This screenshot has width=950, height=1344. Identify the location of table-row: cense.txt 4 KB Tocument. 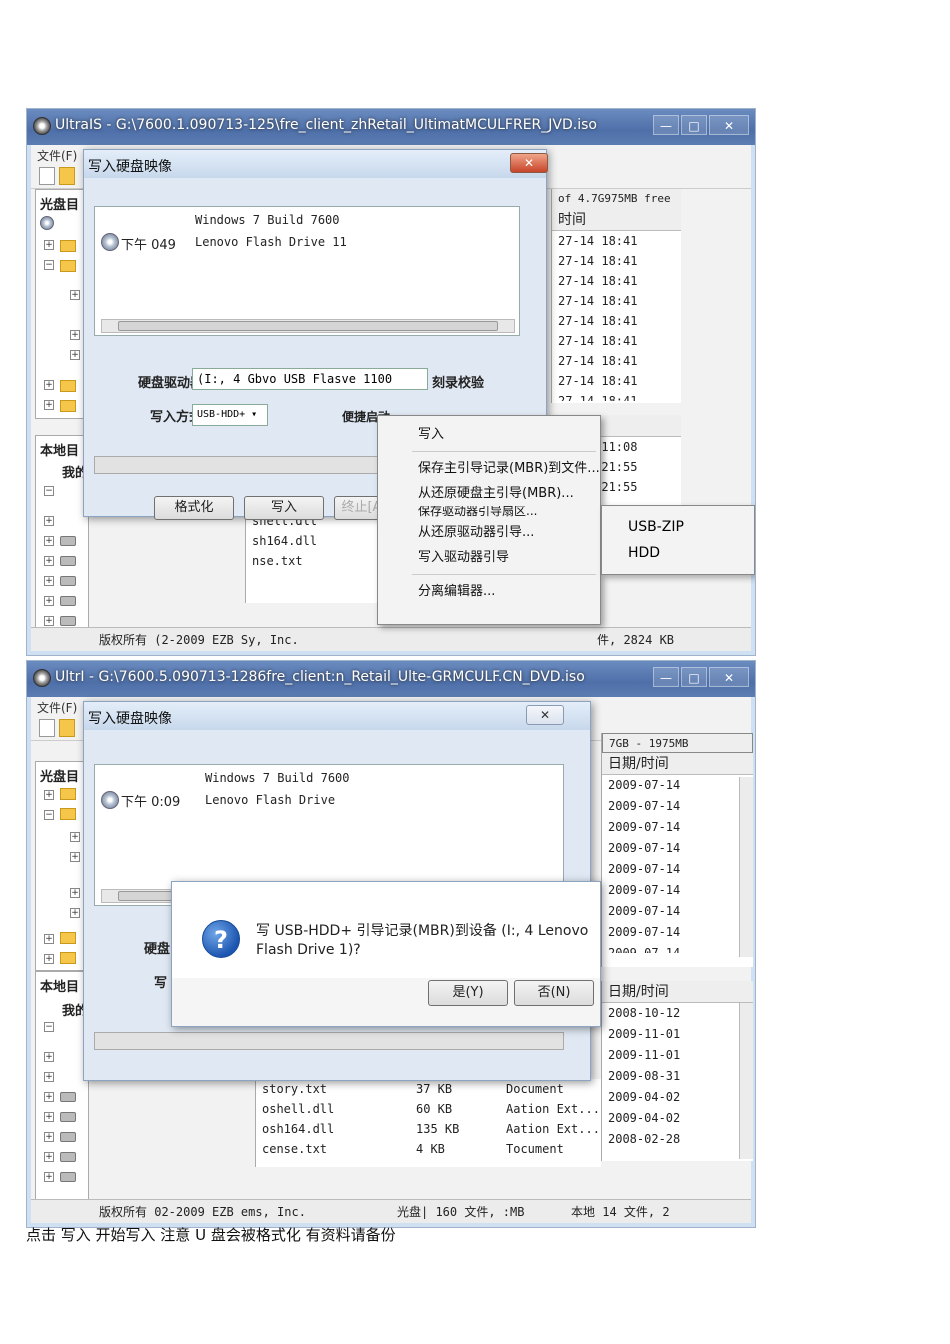
(428, 1149).